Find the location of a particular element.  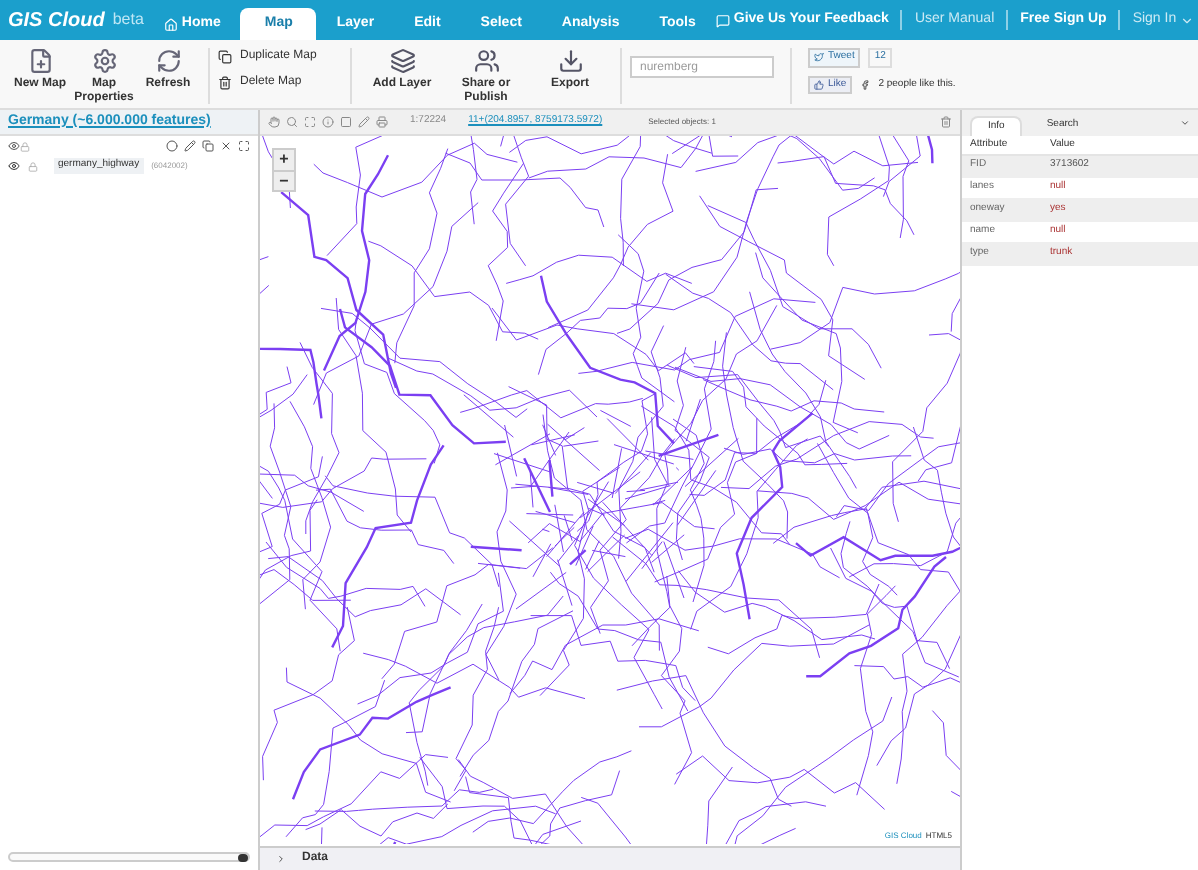

zoom-out-button: − is located at coordinates (284, 180).